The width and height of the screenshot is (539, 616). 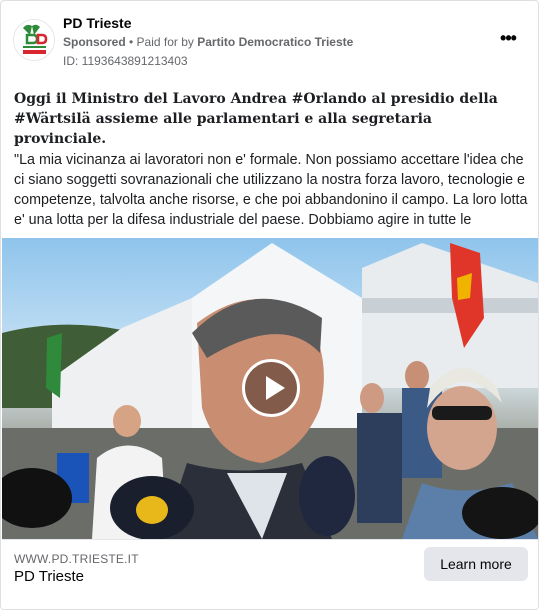 What do you see at coordinates (270, 574) in the screenshot?
I see `ad-footer: WWW.PD.TRIESTE.IT PD Trieste Learn more` at bounding box center [270, 574].